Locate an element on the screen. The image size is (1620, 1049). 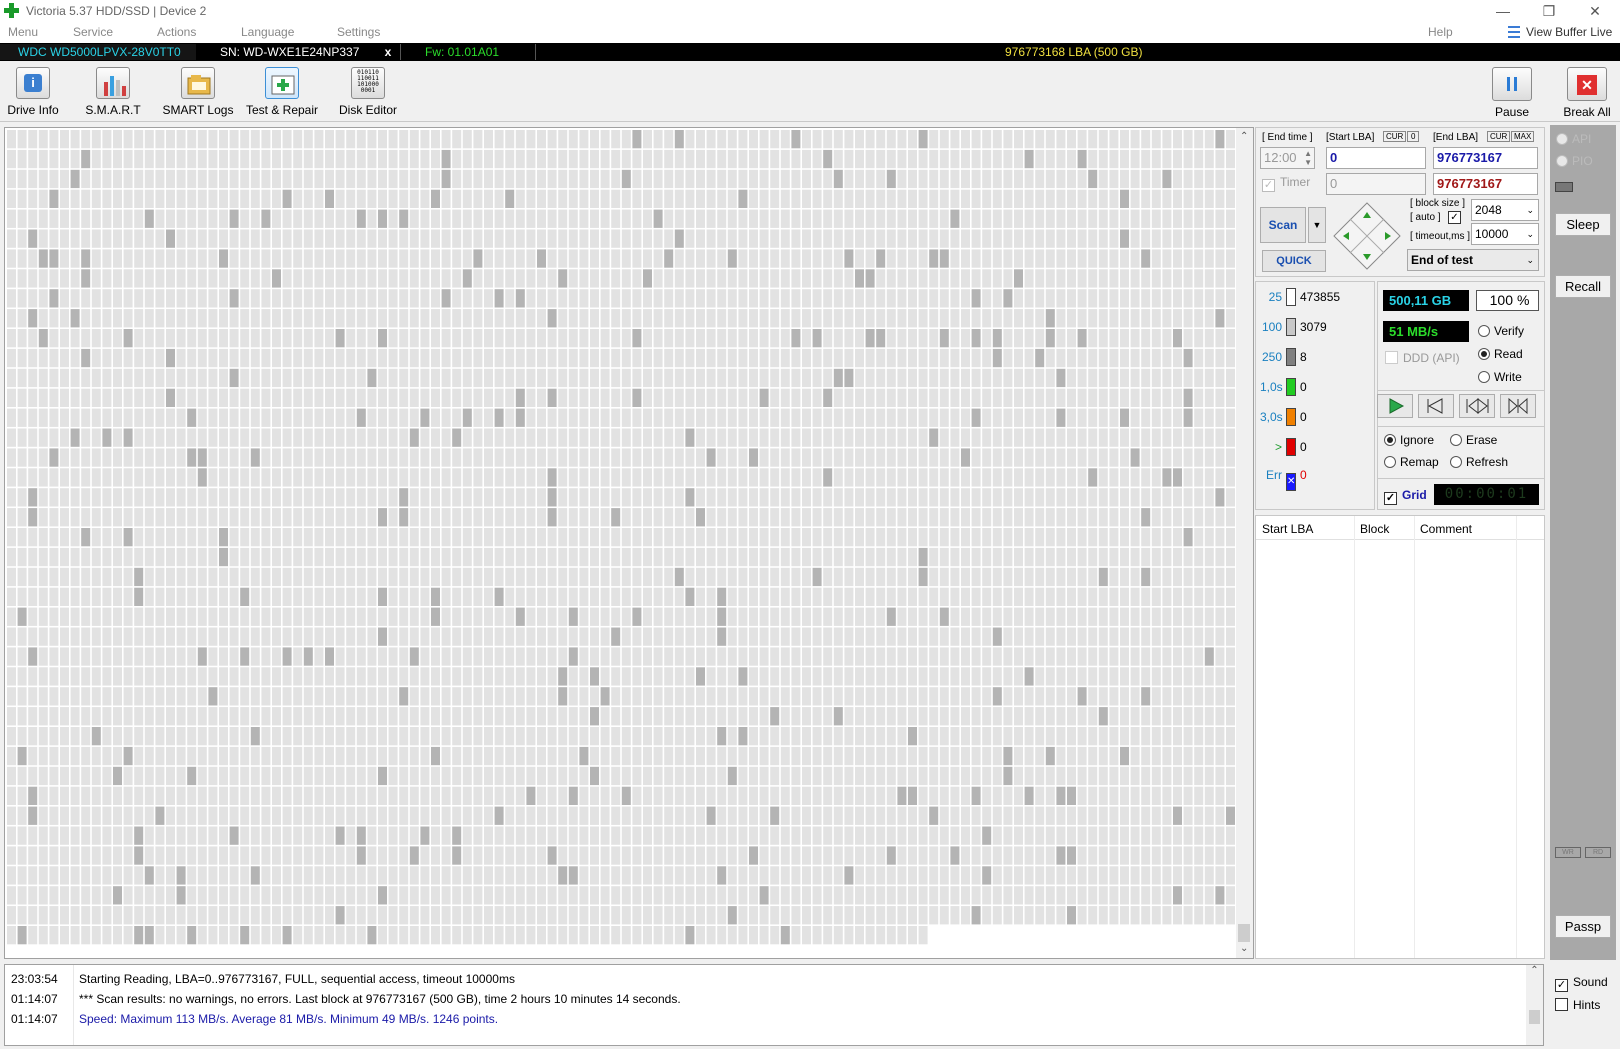
stat-count: 3079 is located at coordinates (1313, 327).